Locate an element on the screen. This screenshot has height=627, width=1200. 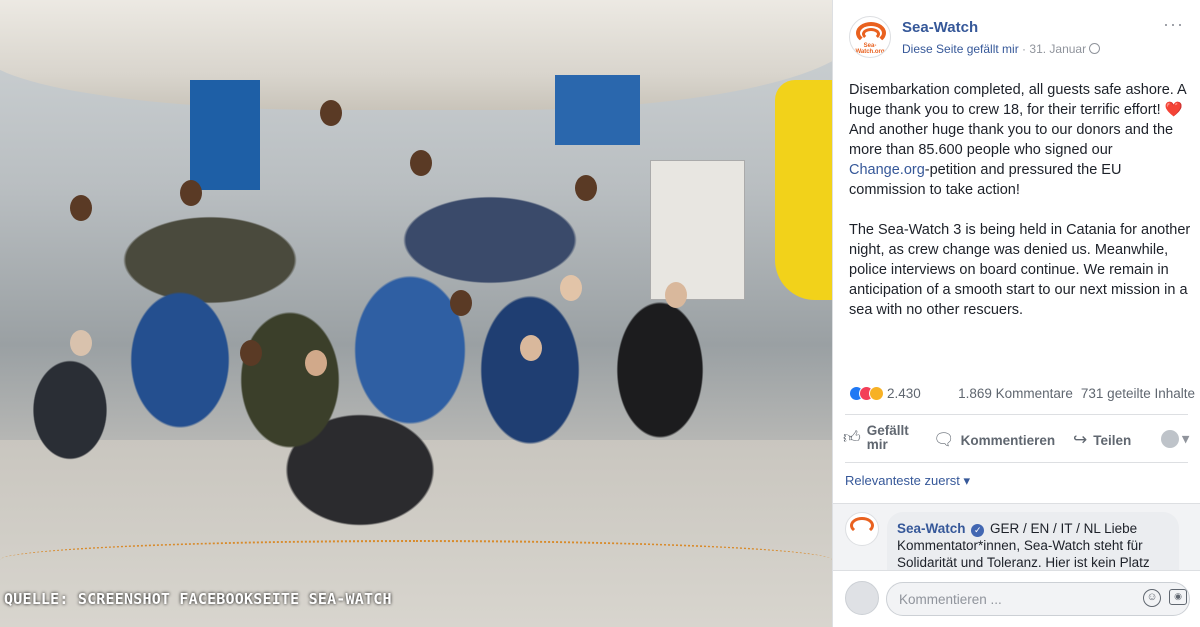
comment-sort-dropdown: Relevanteste zuerst ▾ is located at coordinates (907, 481).